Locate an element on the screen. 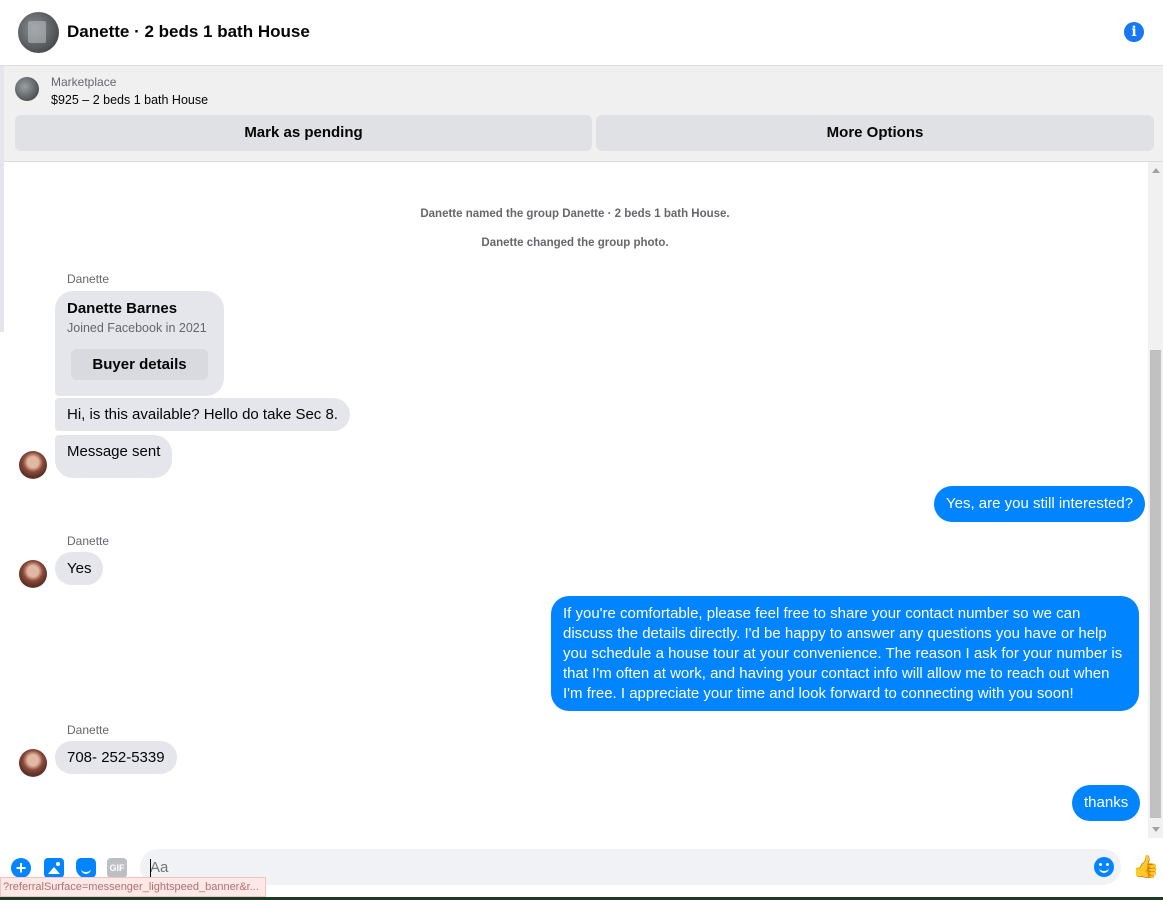 This screenshot has height=900, width=1163. message-input is located at coordinates (630, 867).